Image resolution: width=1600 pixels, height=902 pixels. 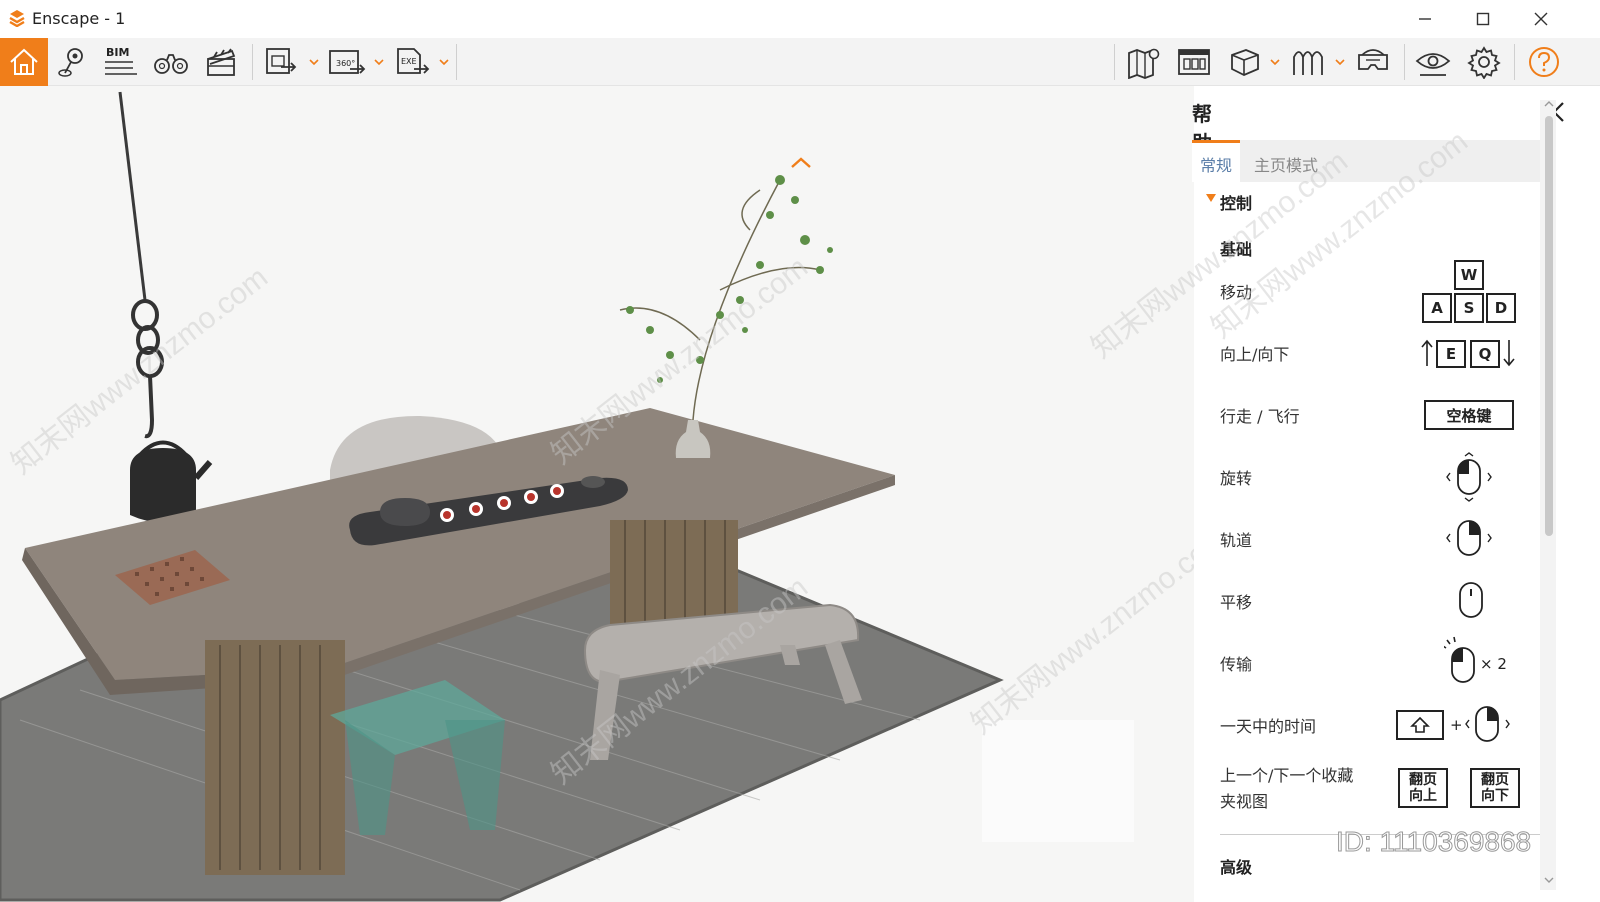 I want to click on asset-library-button, so click(x=1194, y=62).